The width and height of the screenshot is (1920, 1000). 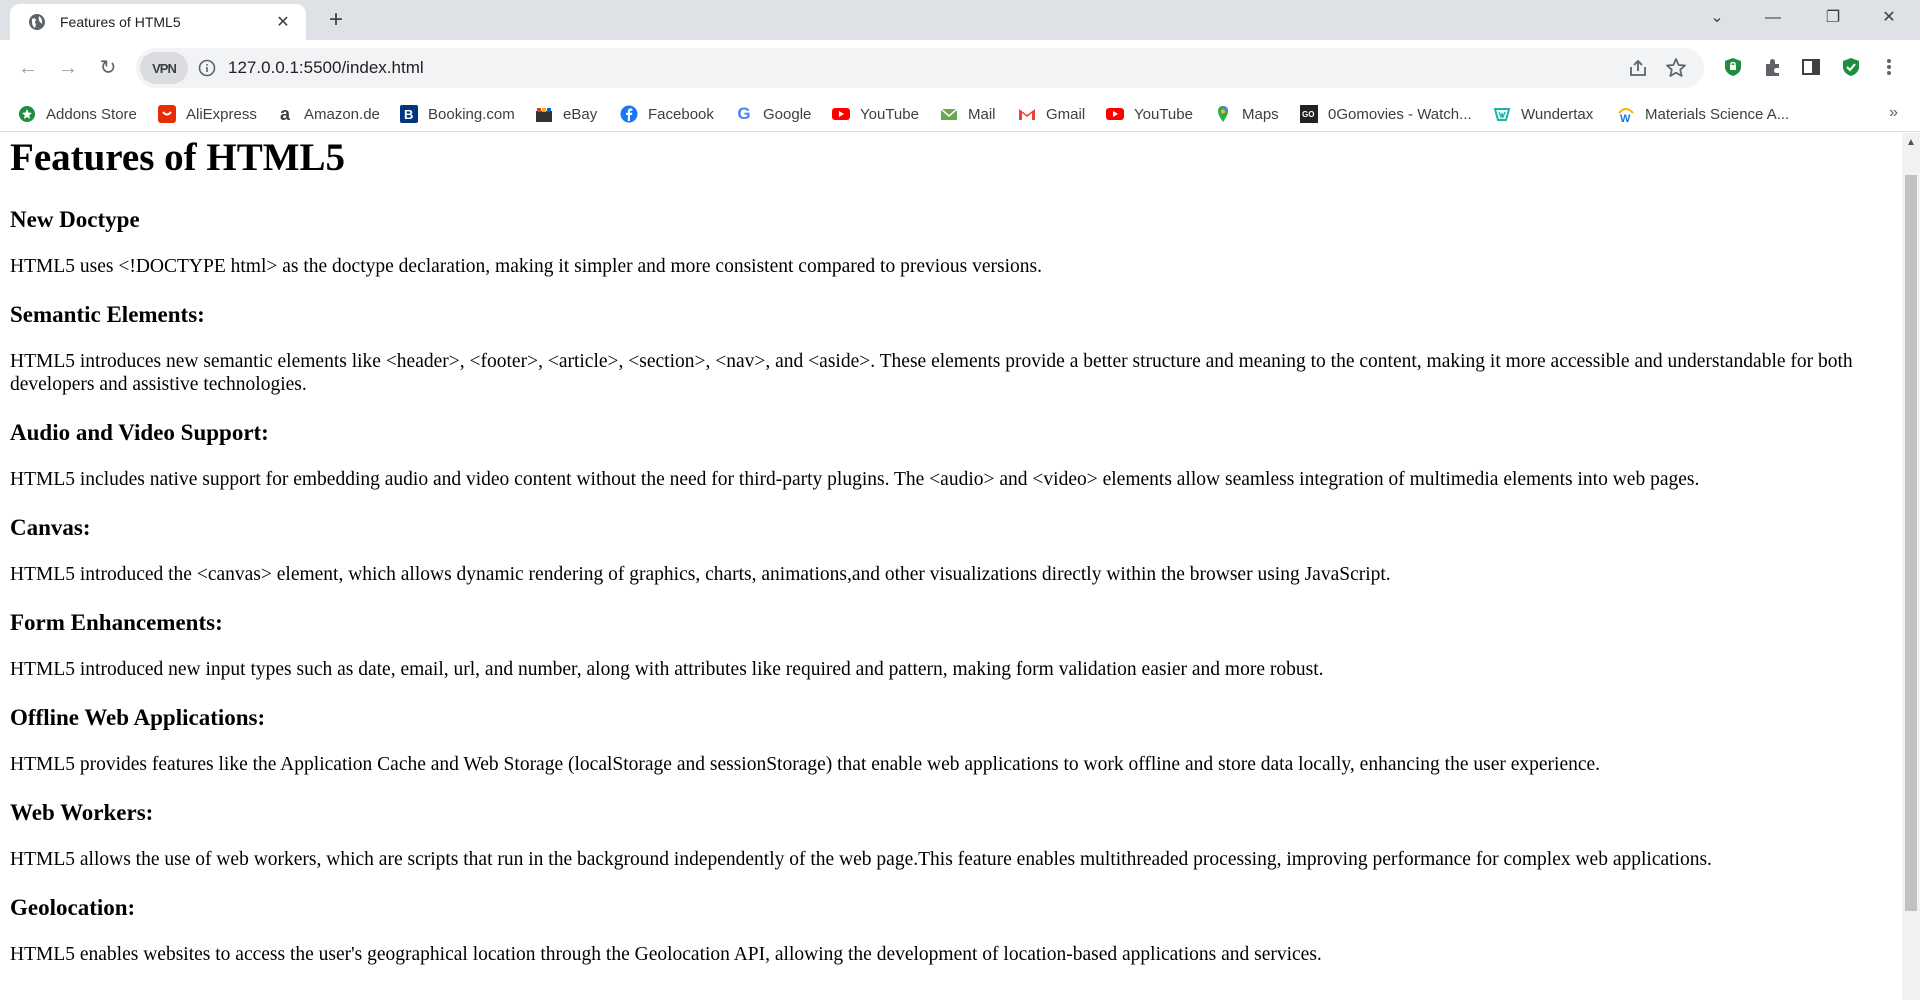 What do you see at coordinates (221, 114) in the screenshot?
I see `bookmark-label: AliExpress` at bounding box center [221, 114].